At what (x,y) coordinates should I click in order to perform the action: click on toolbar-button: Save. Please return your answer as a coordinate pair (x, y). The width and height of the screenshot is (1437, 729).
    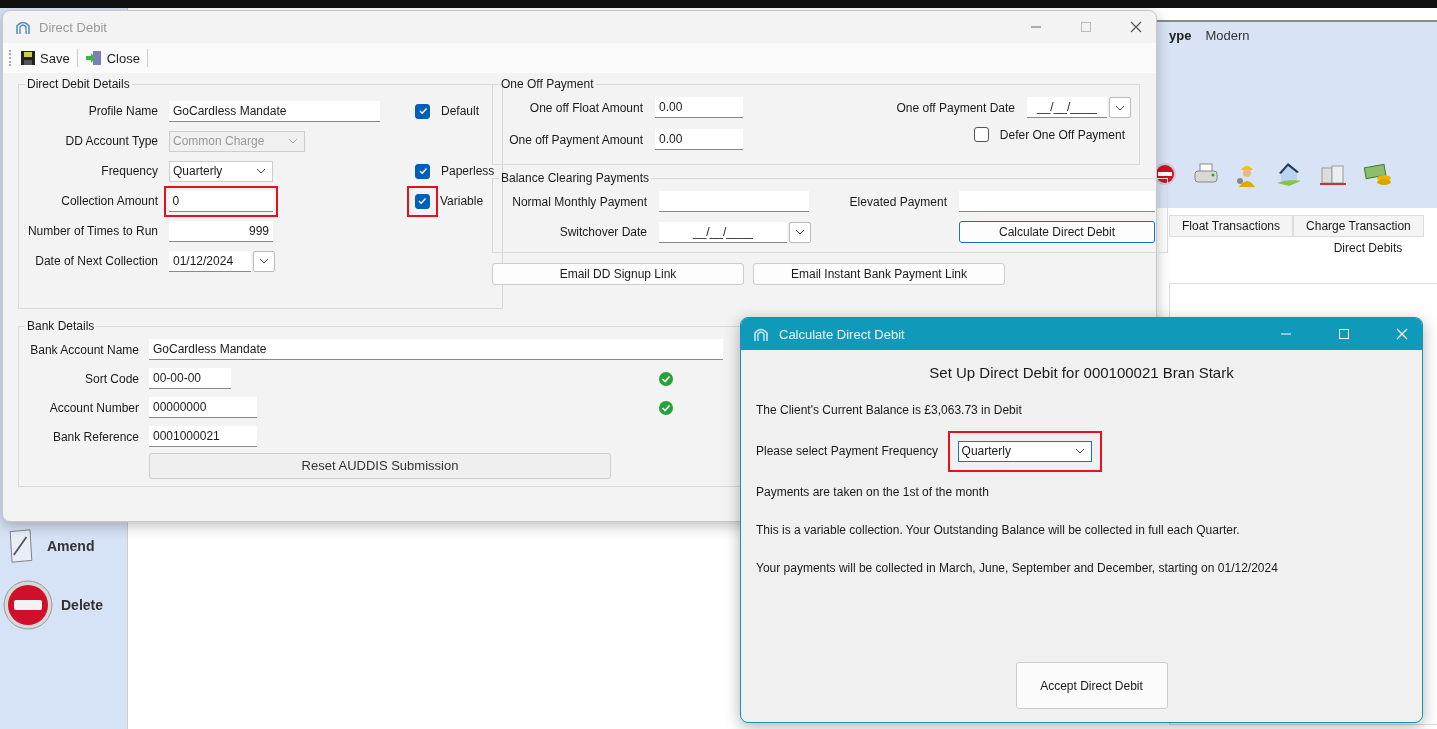
    Looking at the image, I should click on (45, 58).